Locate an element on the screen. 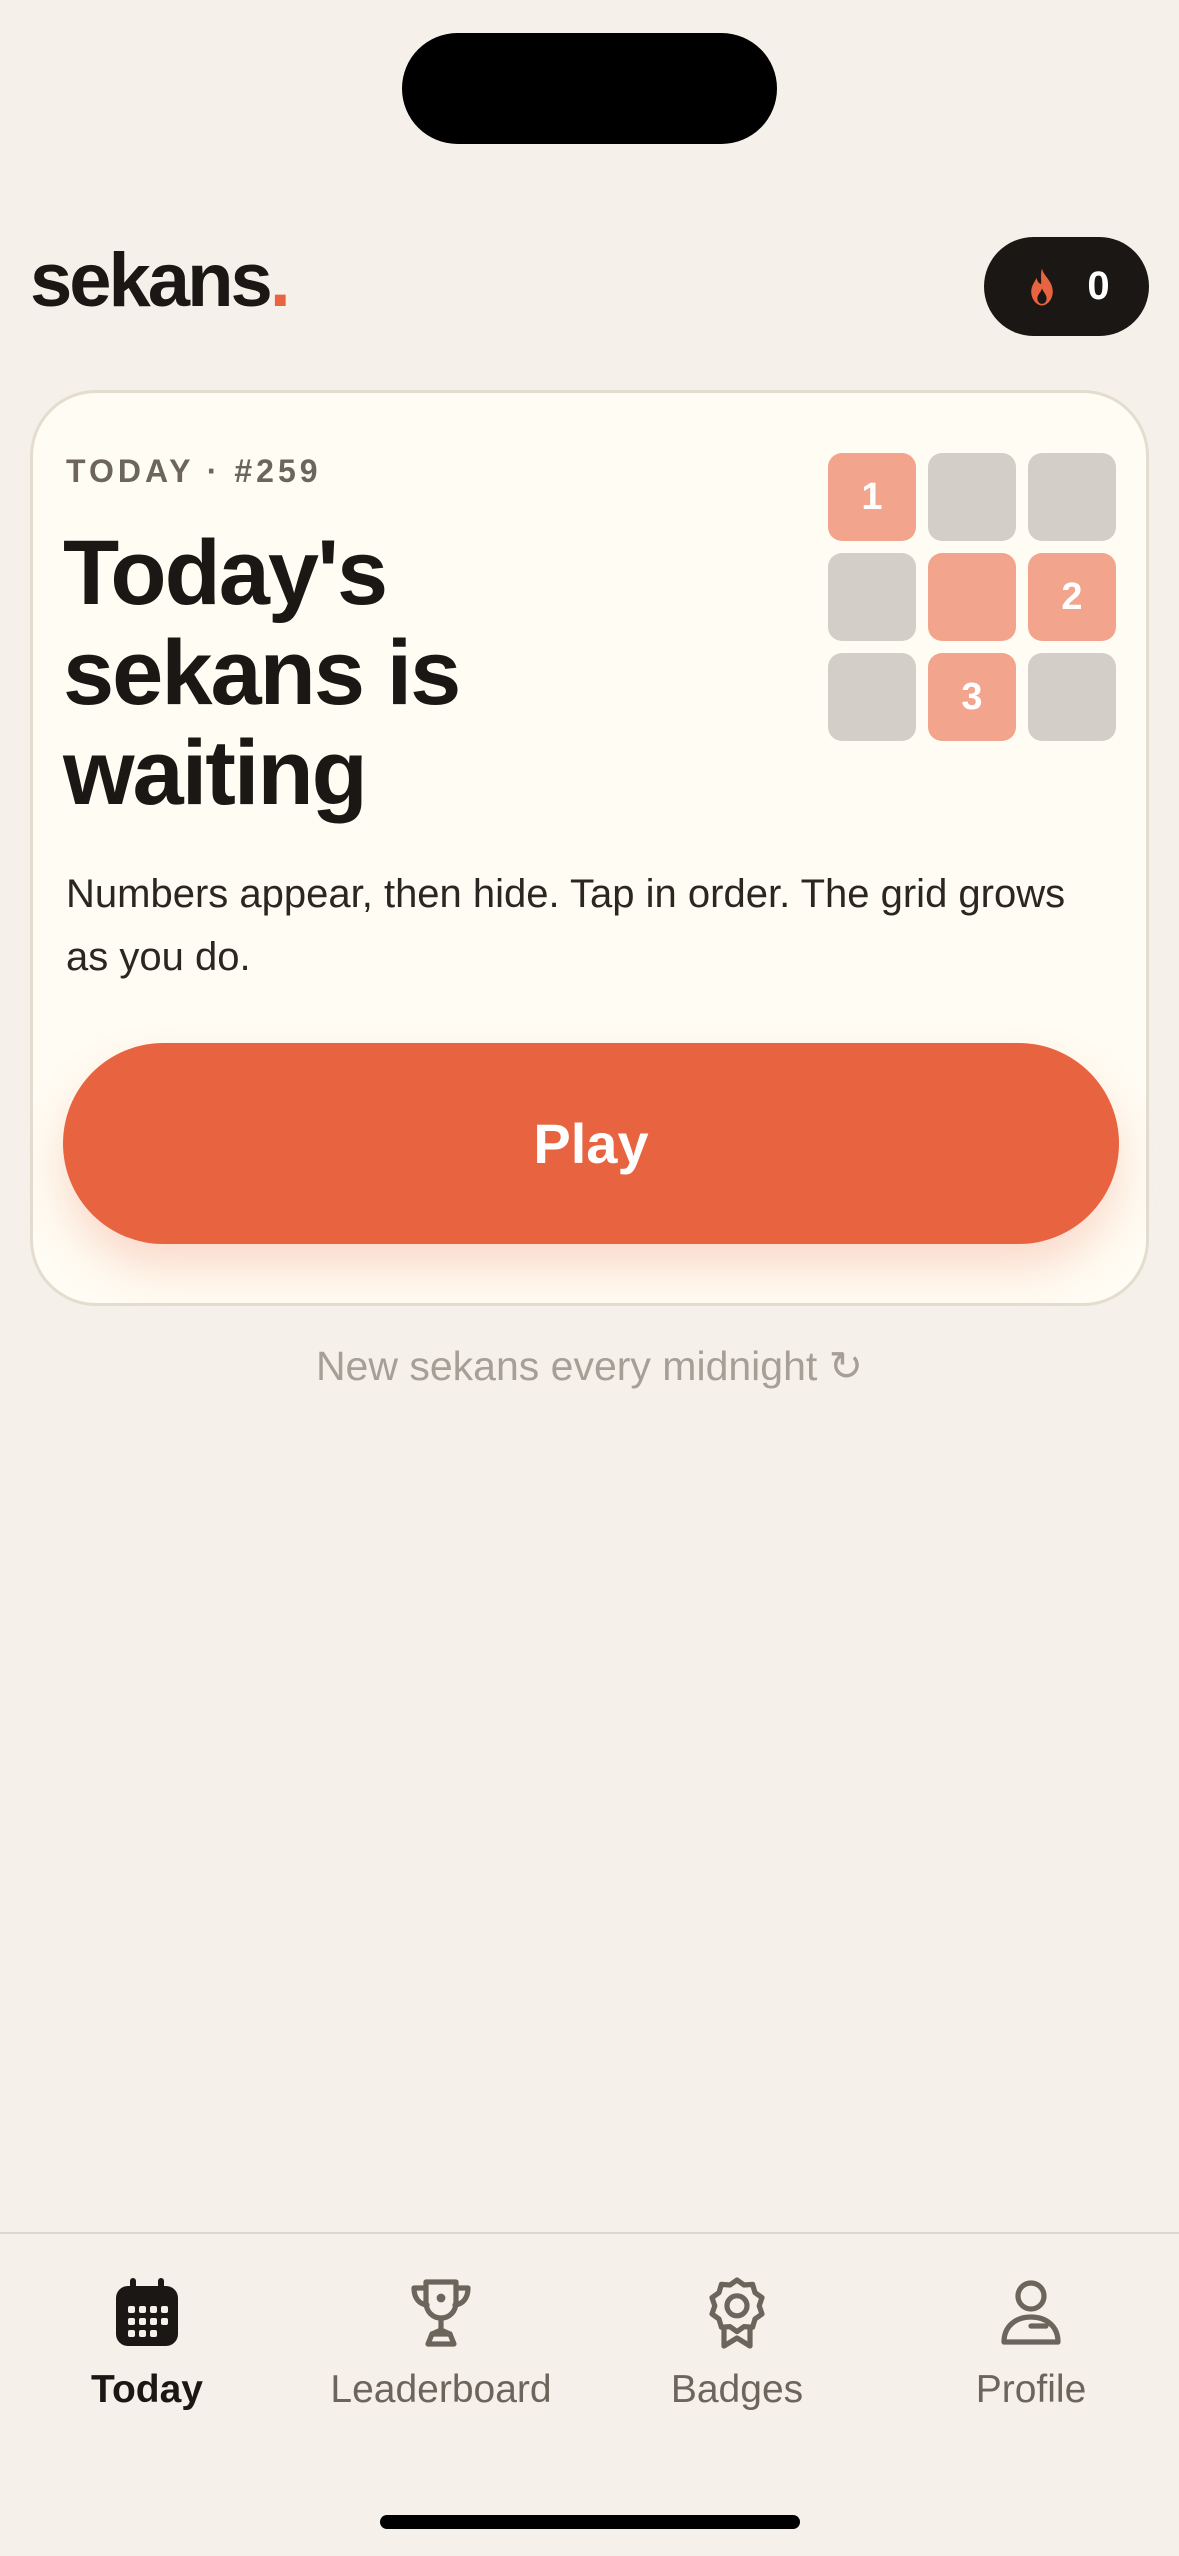  card-headline: Today's sekans is waiting is located at coordinates (413, 673).